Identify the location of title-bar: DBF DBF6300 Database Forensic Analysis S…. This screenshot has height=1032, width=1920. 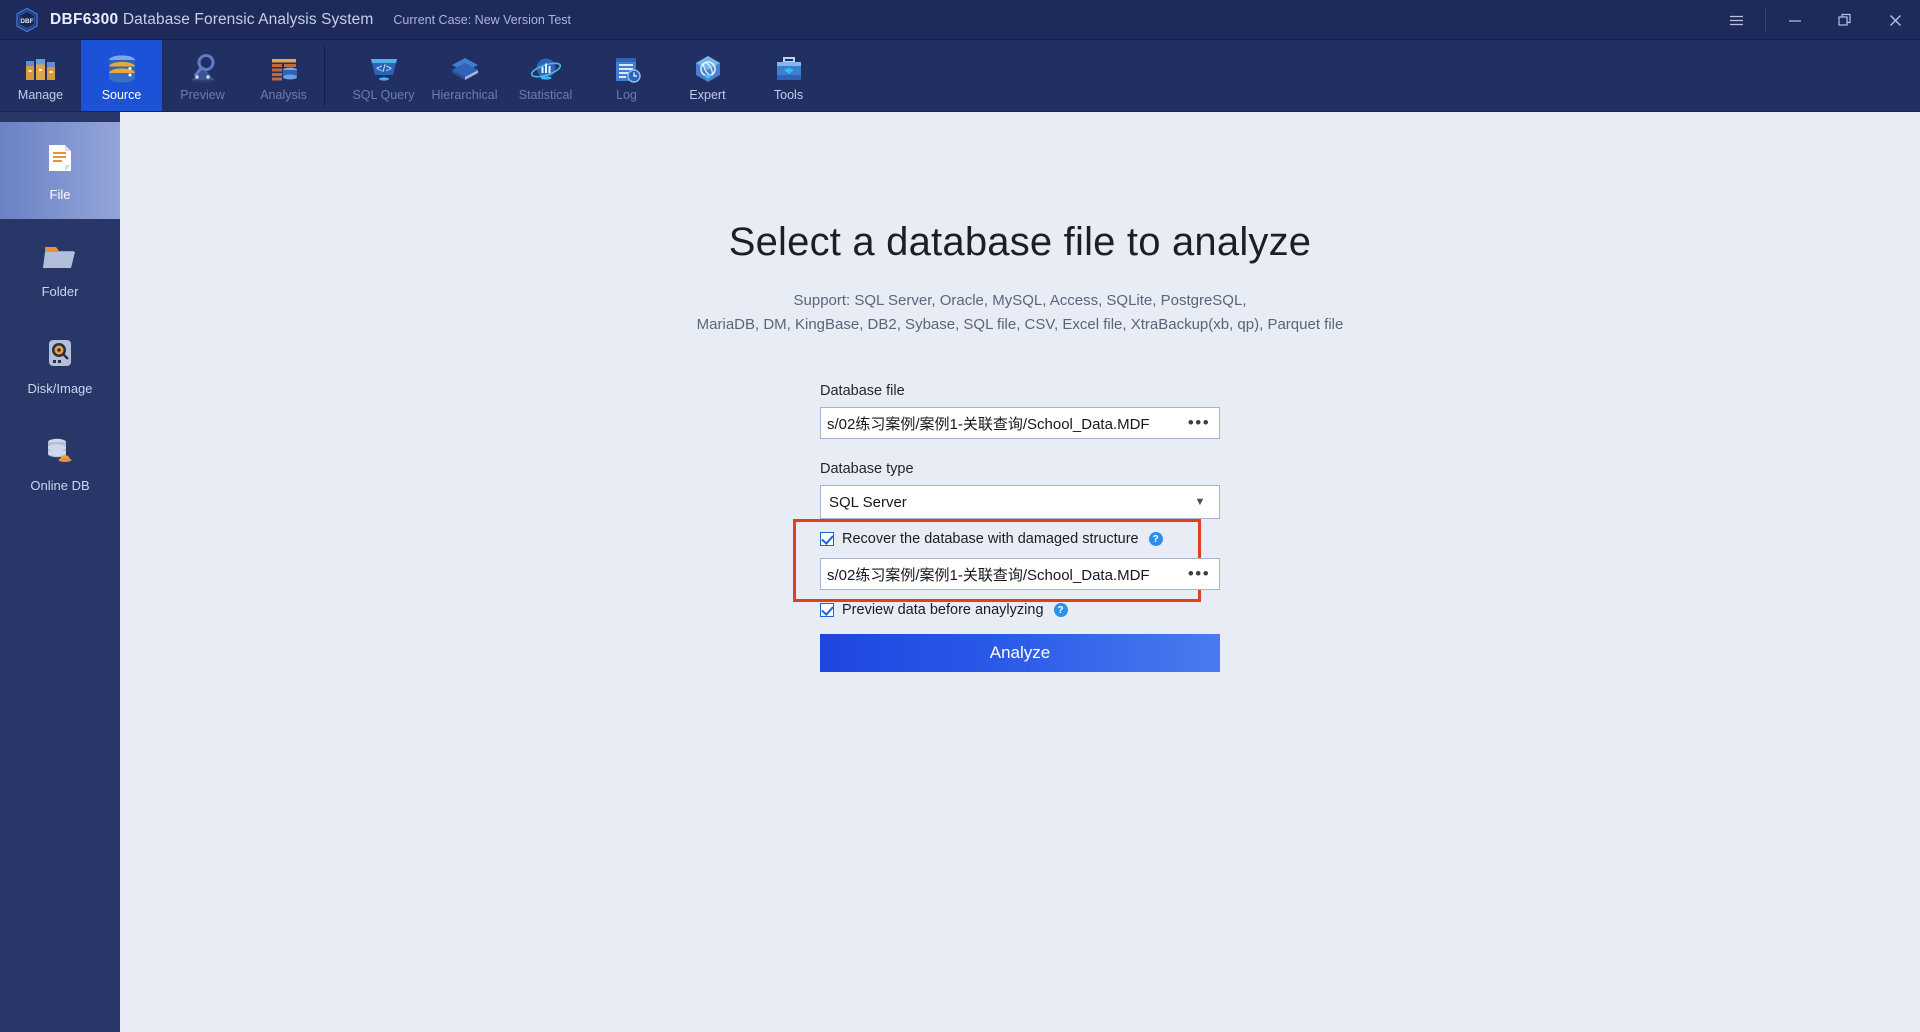
(960, 20).